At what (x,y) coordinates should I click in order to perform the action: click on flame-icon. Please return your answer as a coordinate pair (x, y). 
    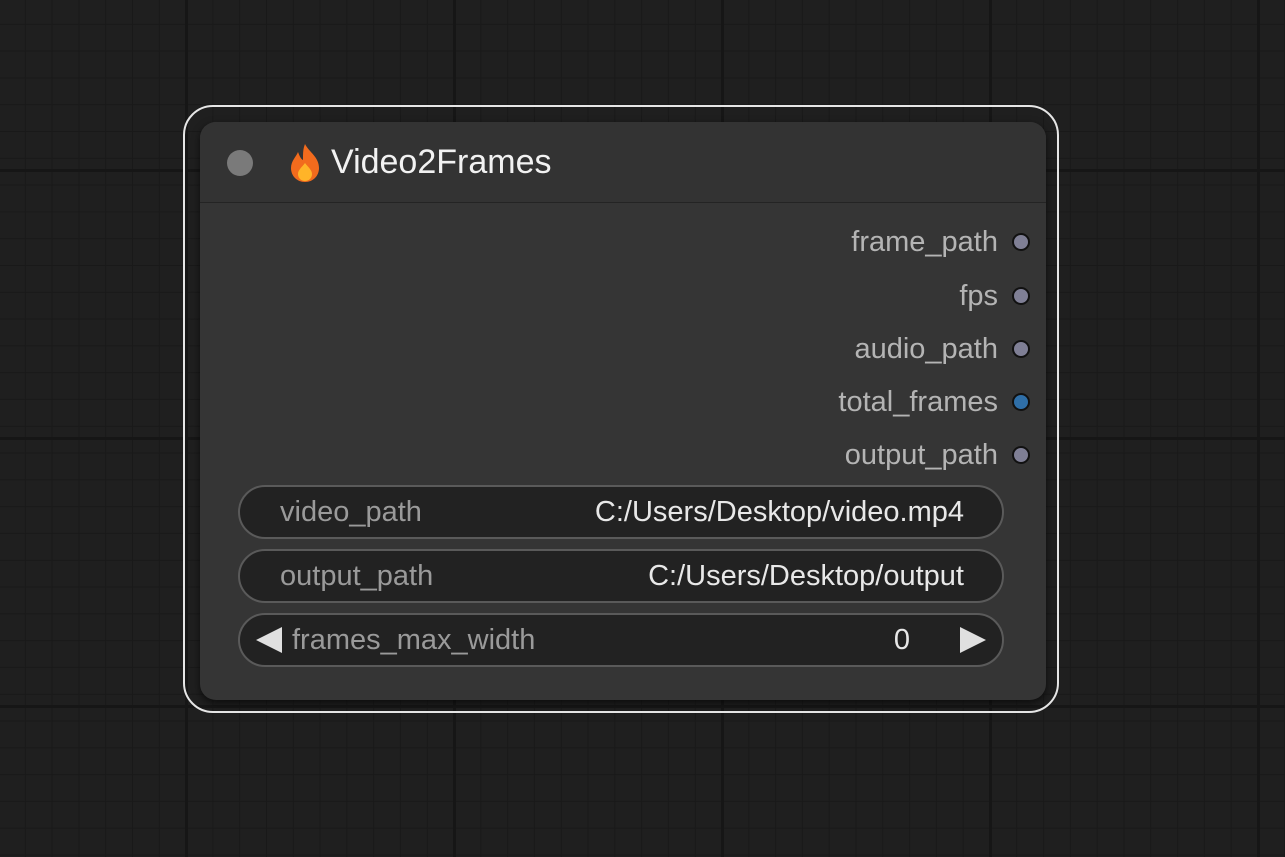
    Looking at the image, I should click on (305, 163).